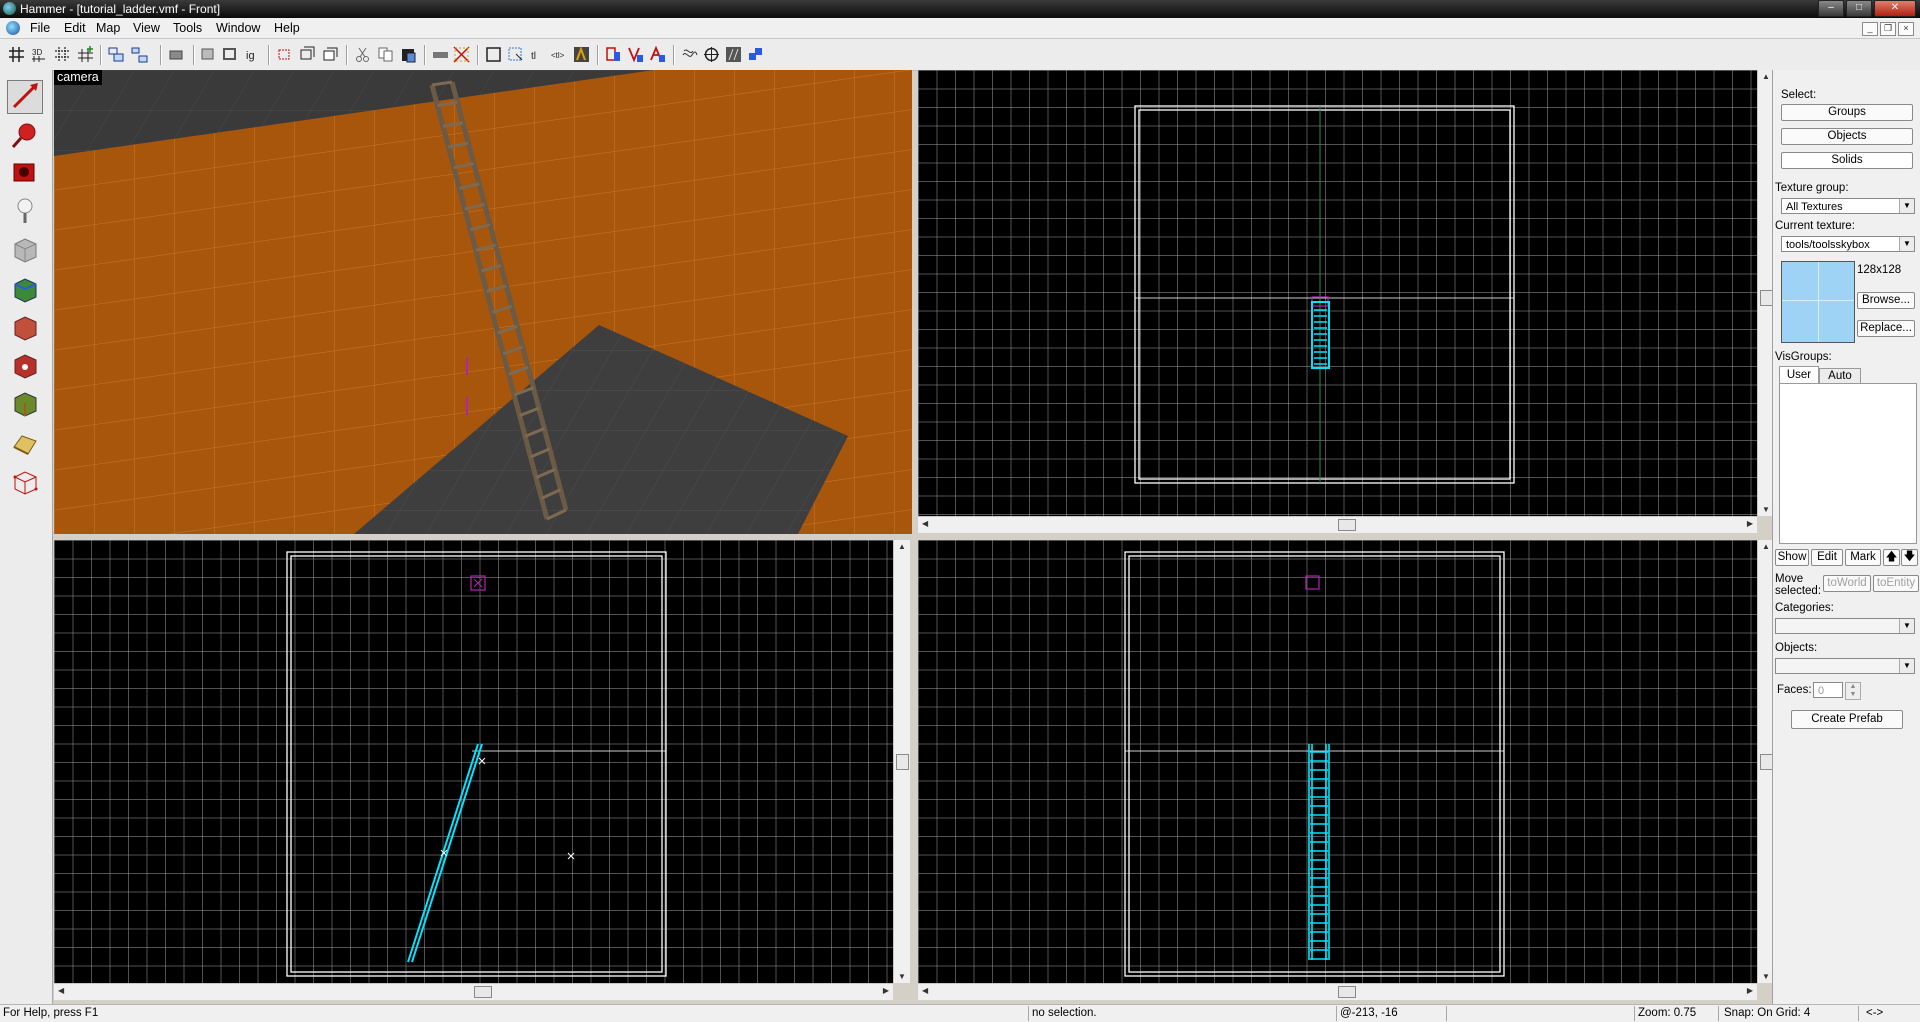 This screenshot has width=1920, height=1022. Describe the element at coordinates (25, 481) in the screenshot. I see `vertex-tool-icon` at that location.